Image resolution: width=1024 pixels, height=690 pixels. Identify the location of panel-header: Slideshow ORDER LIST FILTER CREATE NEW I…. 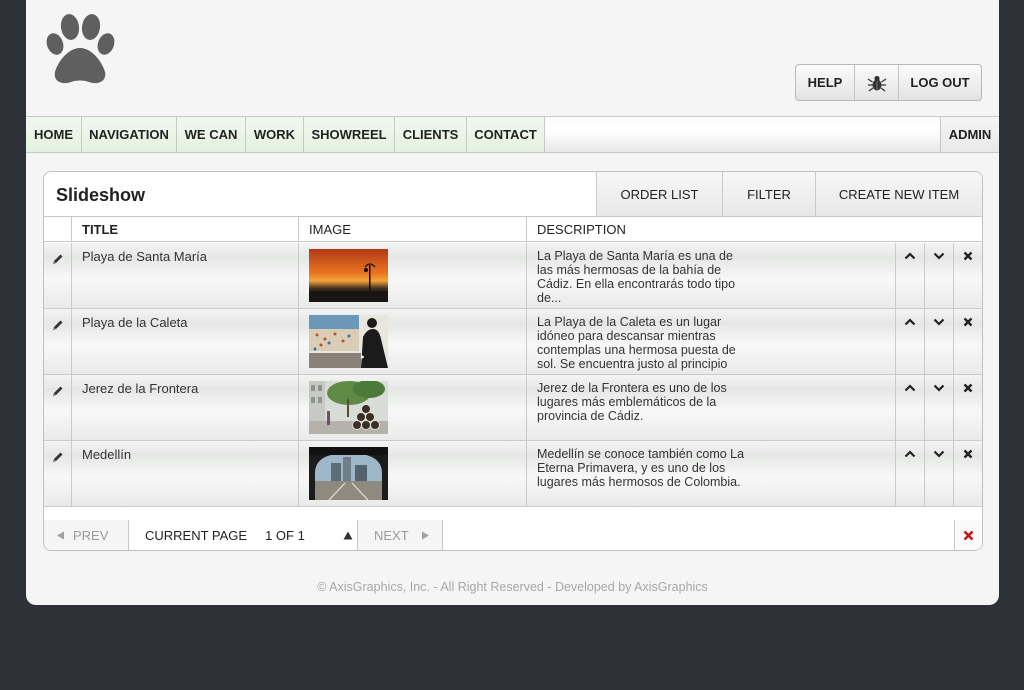
(513, 194).